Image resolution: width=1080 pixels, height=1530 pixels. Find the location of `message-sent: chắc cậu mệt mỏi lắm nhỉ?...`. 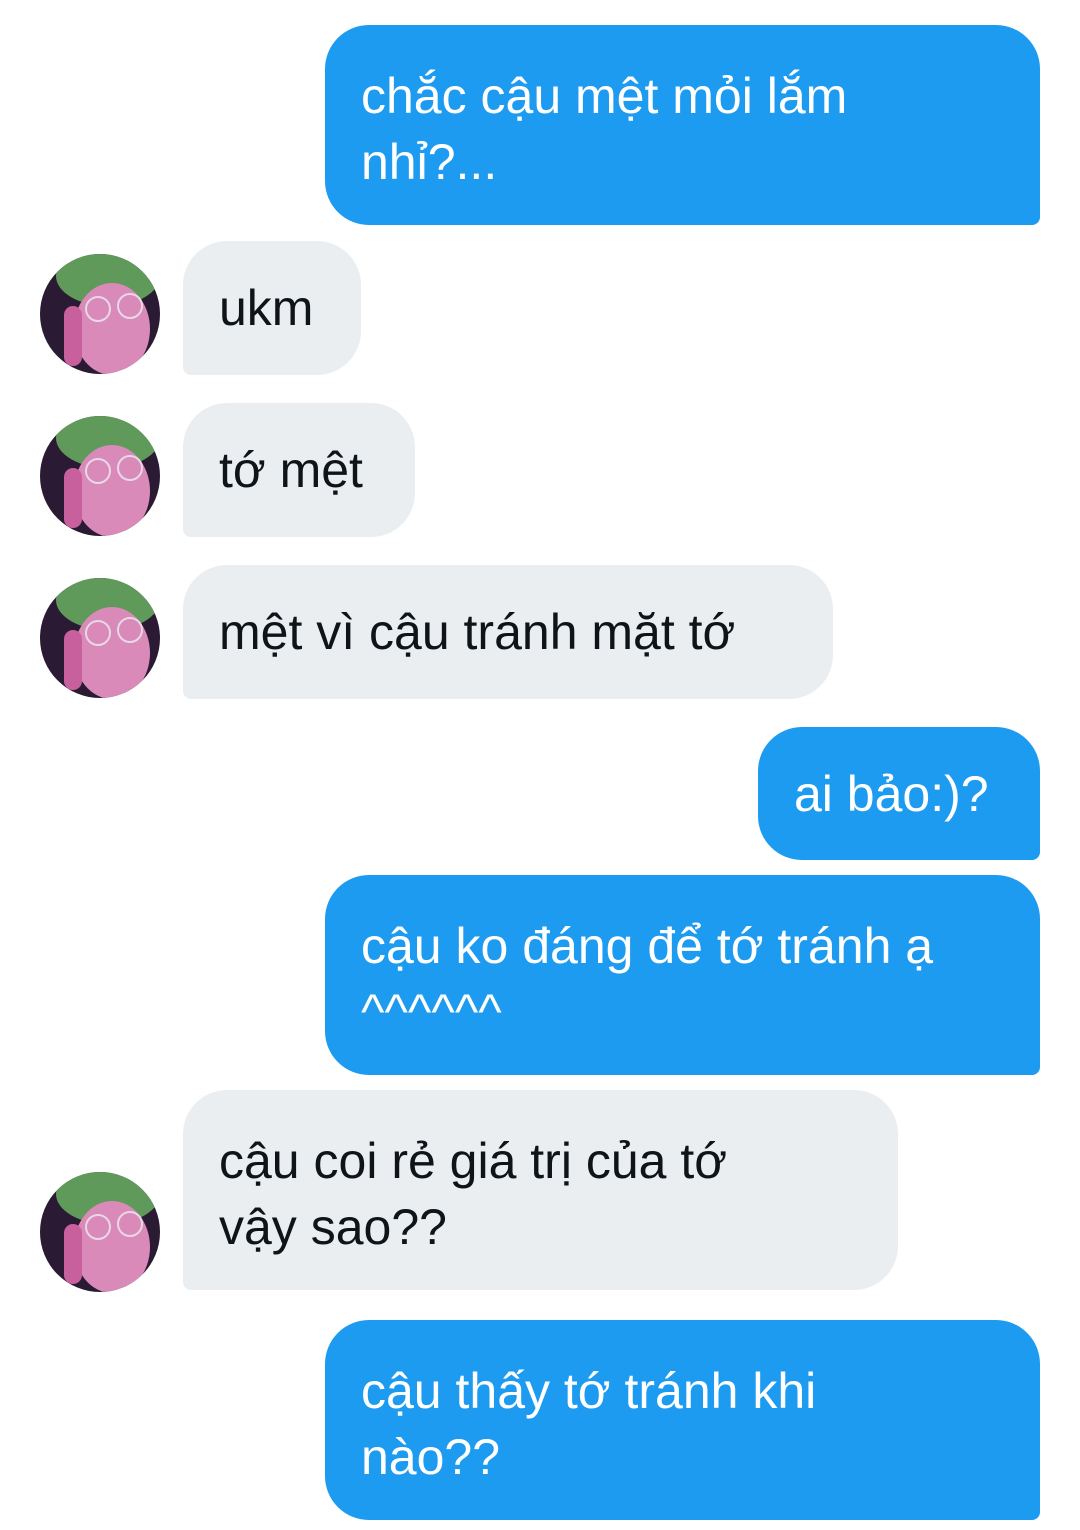

message-sent: chắc cậu mệt mỏi lắm nhỉ?... is located at coordinates (682, 125).